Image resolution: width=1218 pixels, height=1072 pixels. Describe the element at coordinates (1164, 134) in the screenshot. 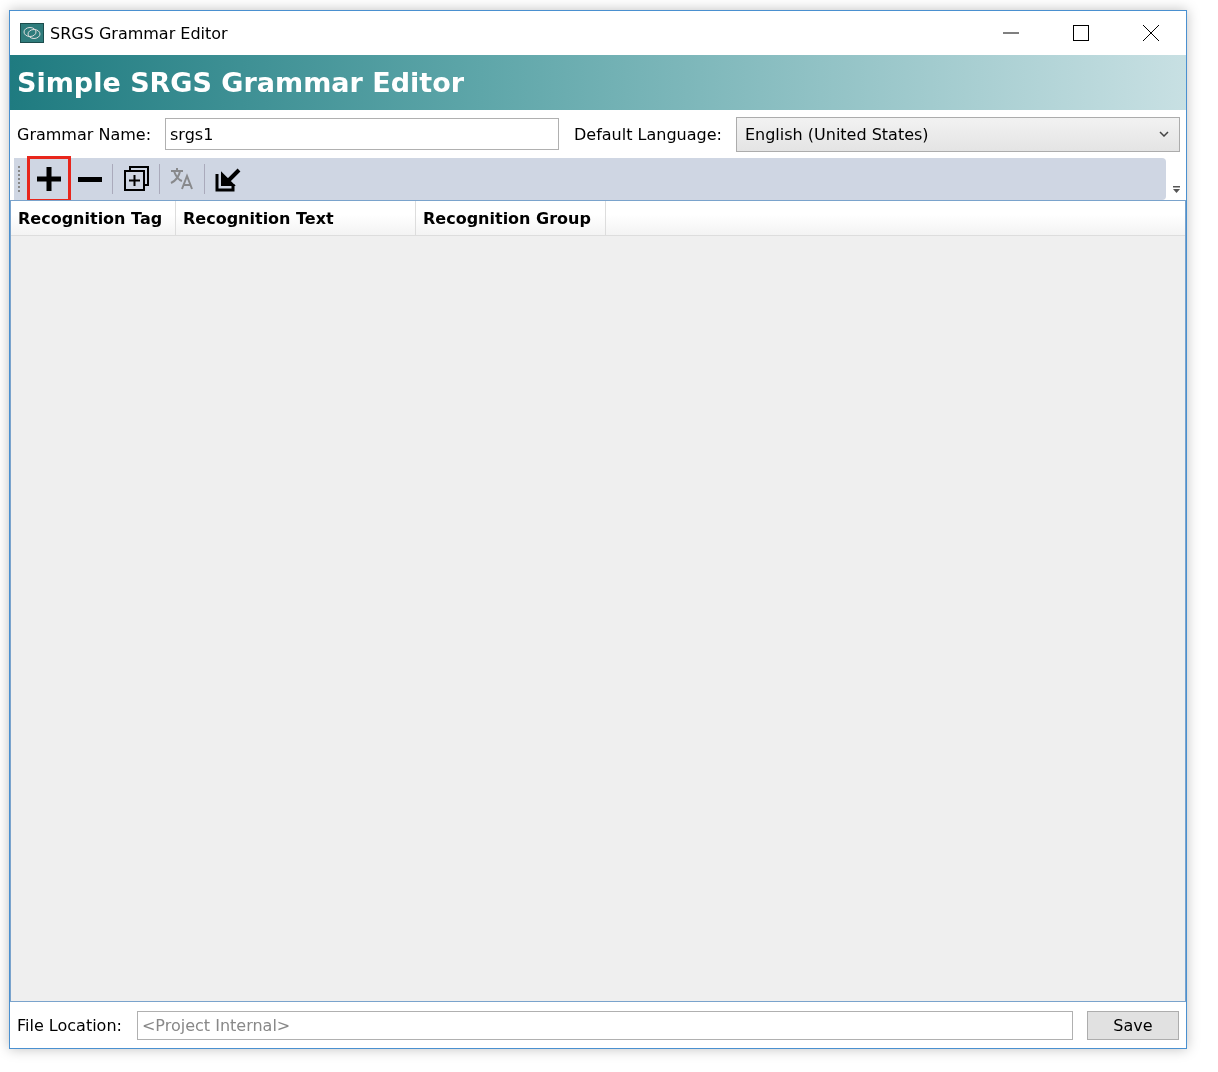

I see `chevron-down-icon` at that location.